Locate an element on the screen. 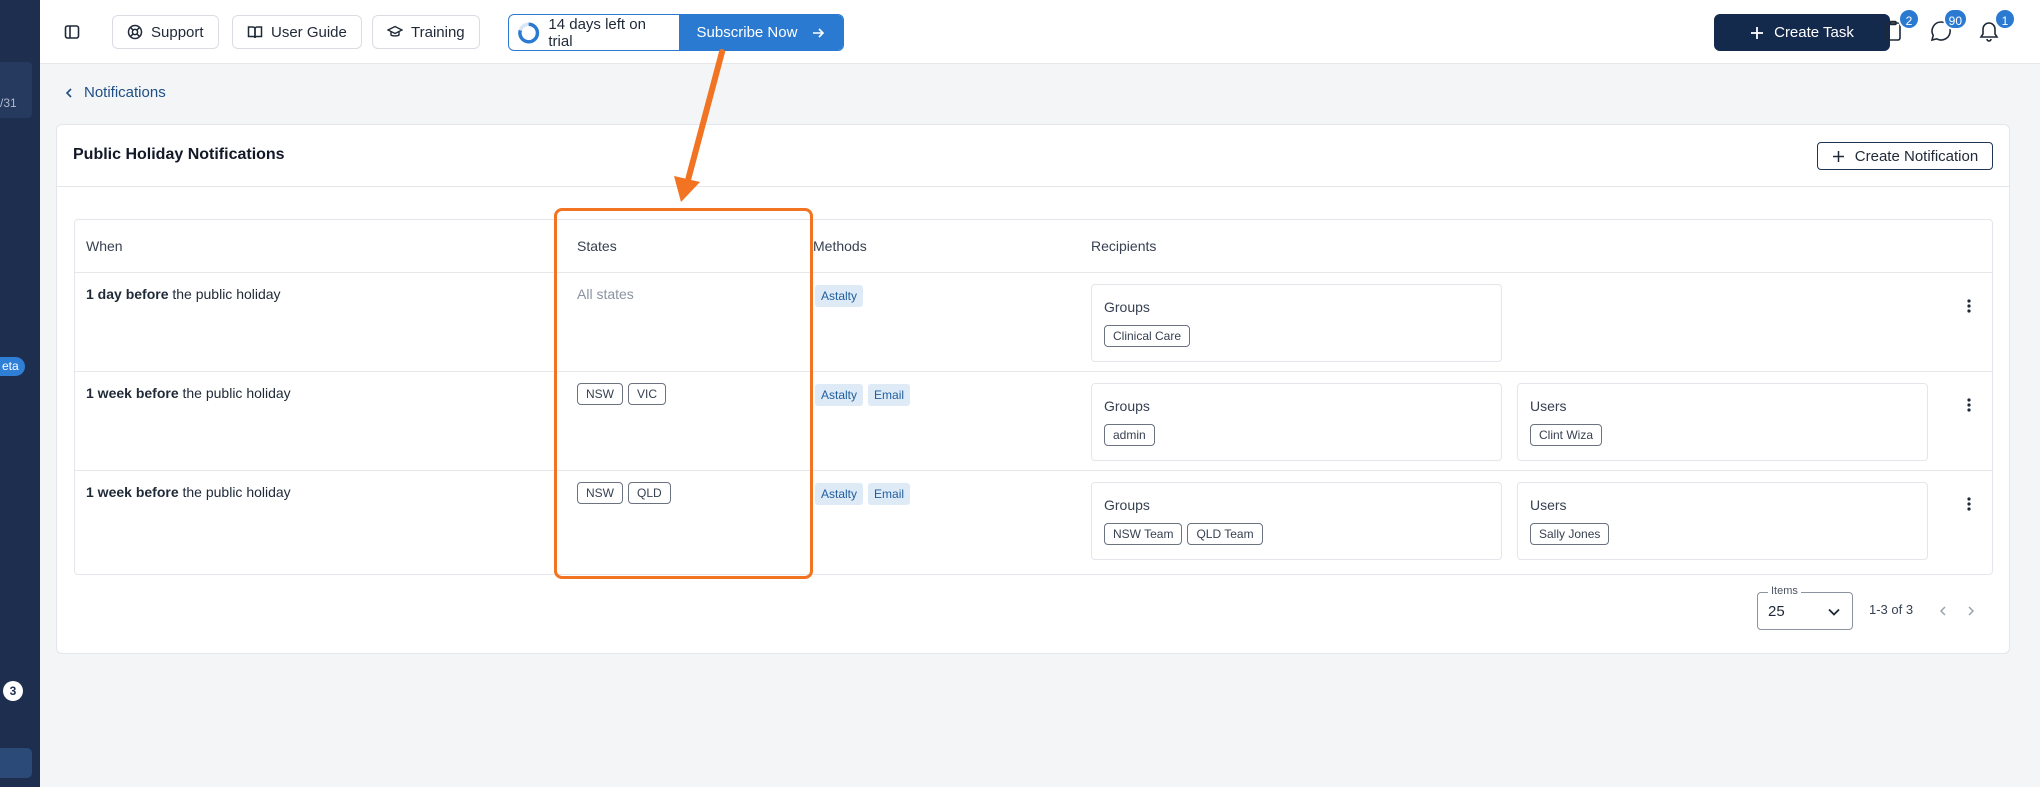  users-box: Users Sally Jones is located at coordinates (1722, 521).